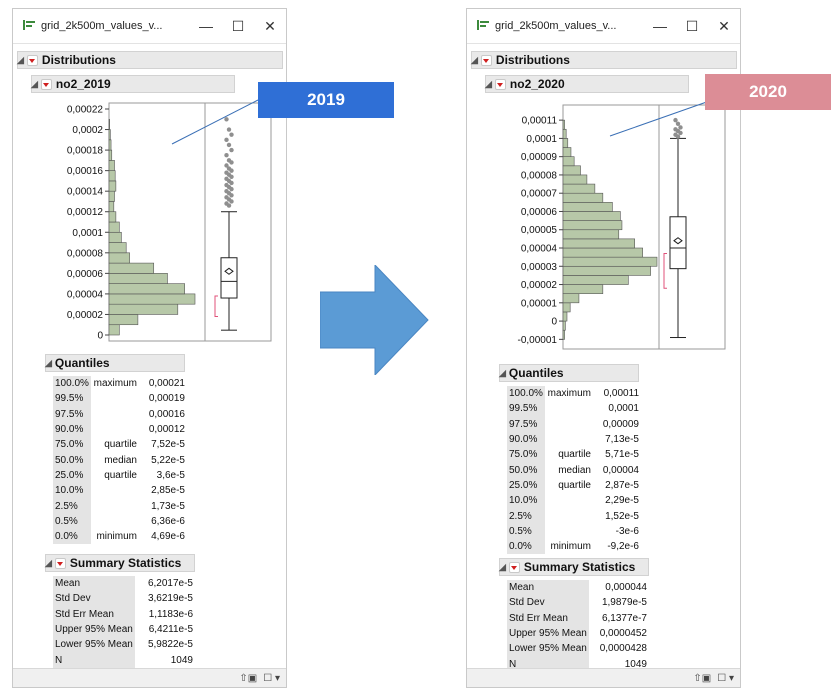 This screenshot has width=831, height=688. I want to click on variable-label: no2_2019, so click(83, 84).